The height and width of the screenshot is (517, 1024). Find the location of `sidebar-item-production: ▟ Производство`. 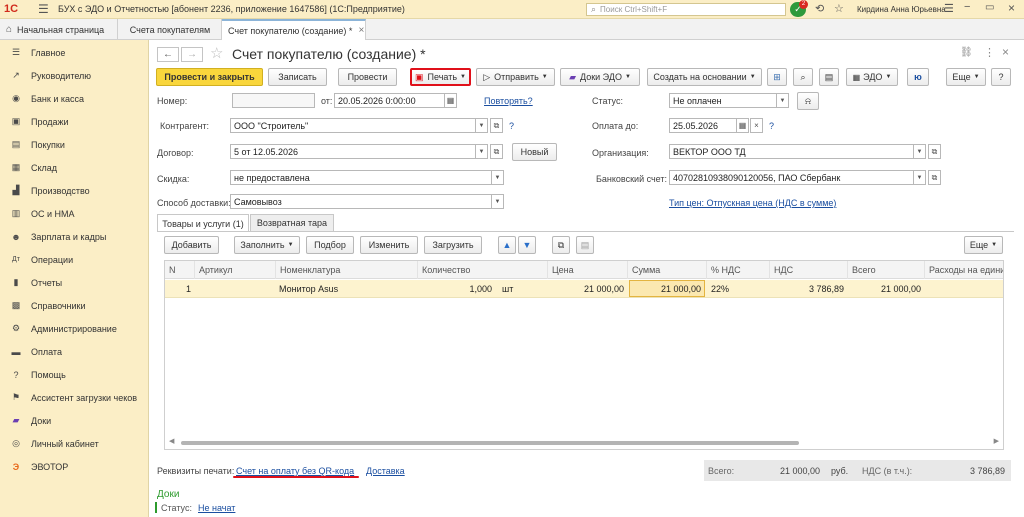

sidebar-item-production: ▟ Производство is located at coordinates (74, 190).